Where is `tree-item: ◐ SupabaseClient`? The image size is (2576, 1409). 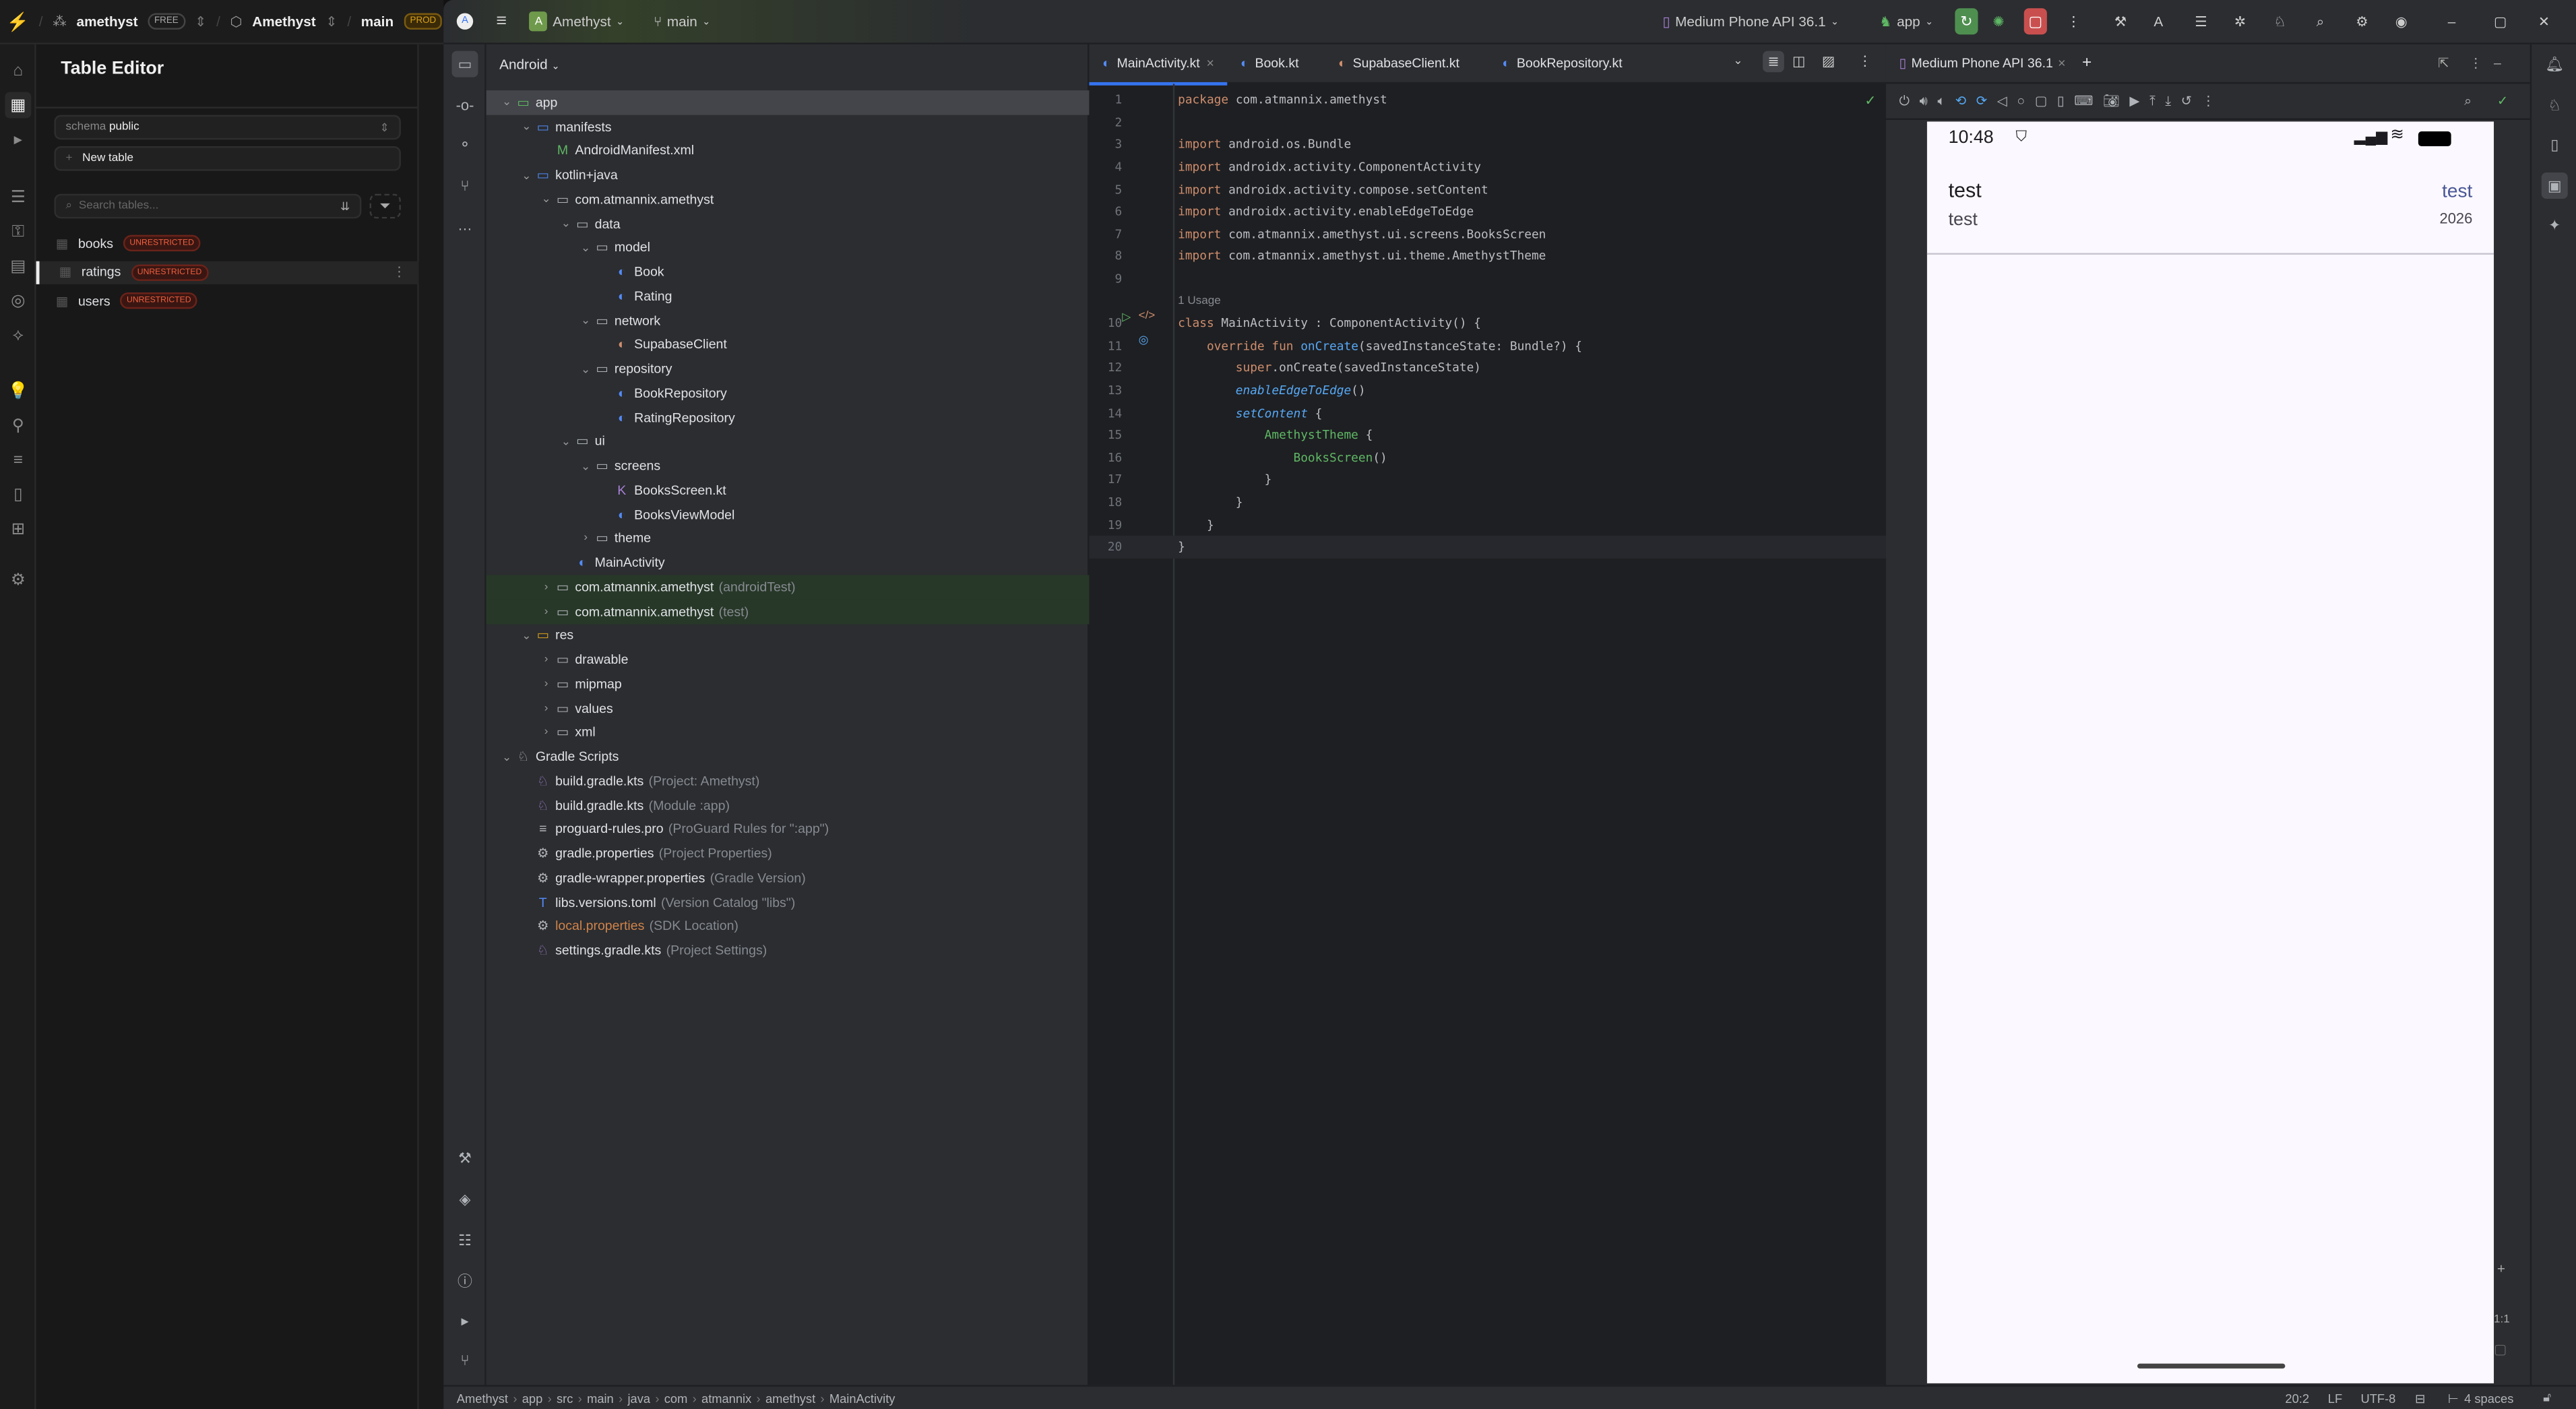 tree-item: ◐ SupabaseClient is located at coordinates (788, 345).